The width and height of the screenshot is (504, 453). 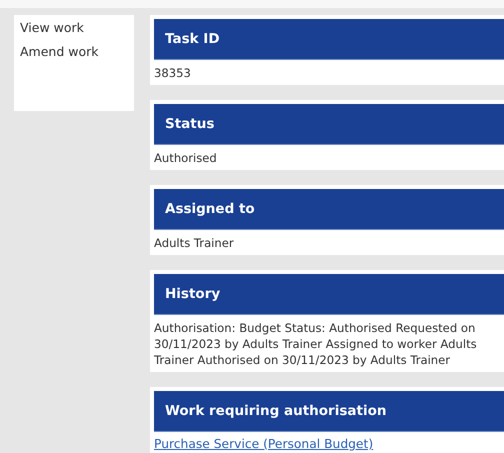 What do you see at coordinates (264, 444) in the screenshot?
I see `work-link: Purchase Service (Personal Budget)` at bounding box center [264, 444].